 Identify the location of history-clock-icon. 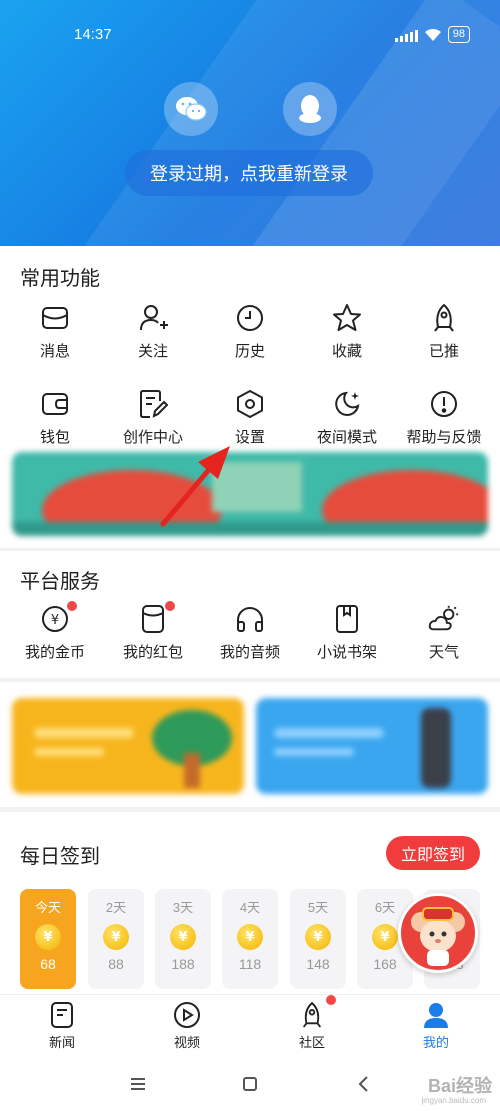
(250, 318).